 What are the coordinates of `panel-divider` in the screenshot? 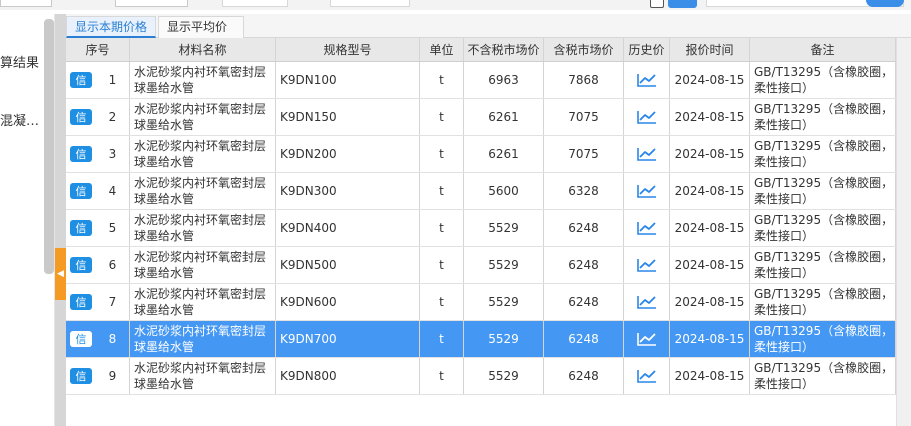 It's located at (60, 220).